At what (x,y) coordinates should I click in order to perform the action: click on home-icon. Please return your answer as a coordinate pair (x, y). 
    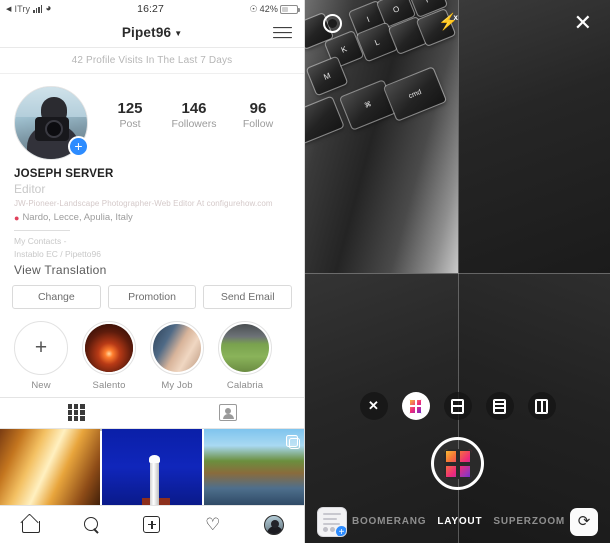
    Looking at the image, I should click on (31, 525).